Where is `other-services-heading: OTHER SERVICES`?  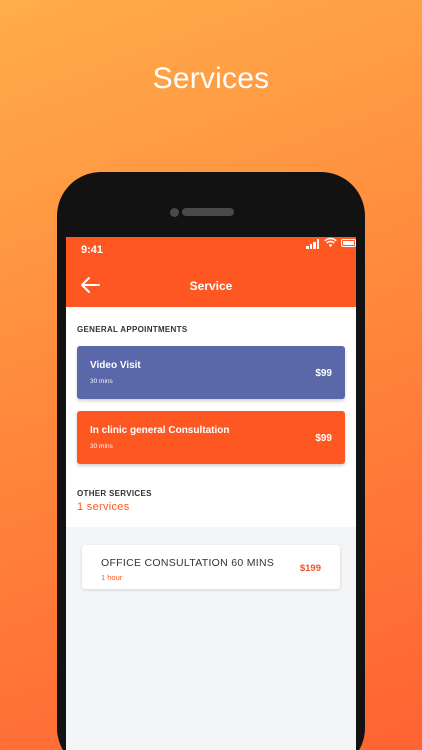
other-services-heading: OTHER SERVICES is located at coordinates (114, 493).